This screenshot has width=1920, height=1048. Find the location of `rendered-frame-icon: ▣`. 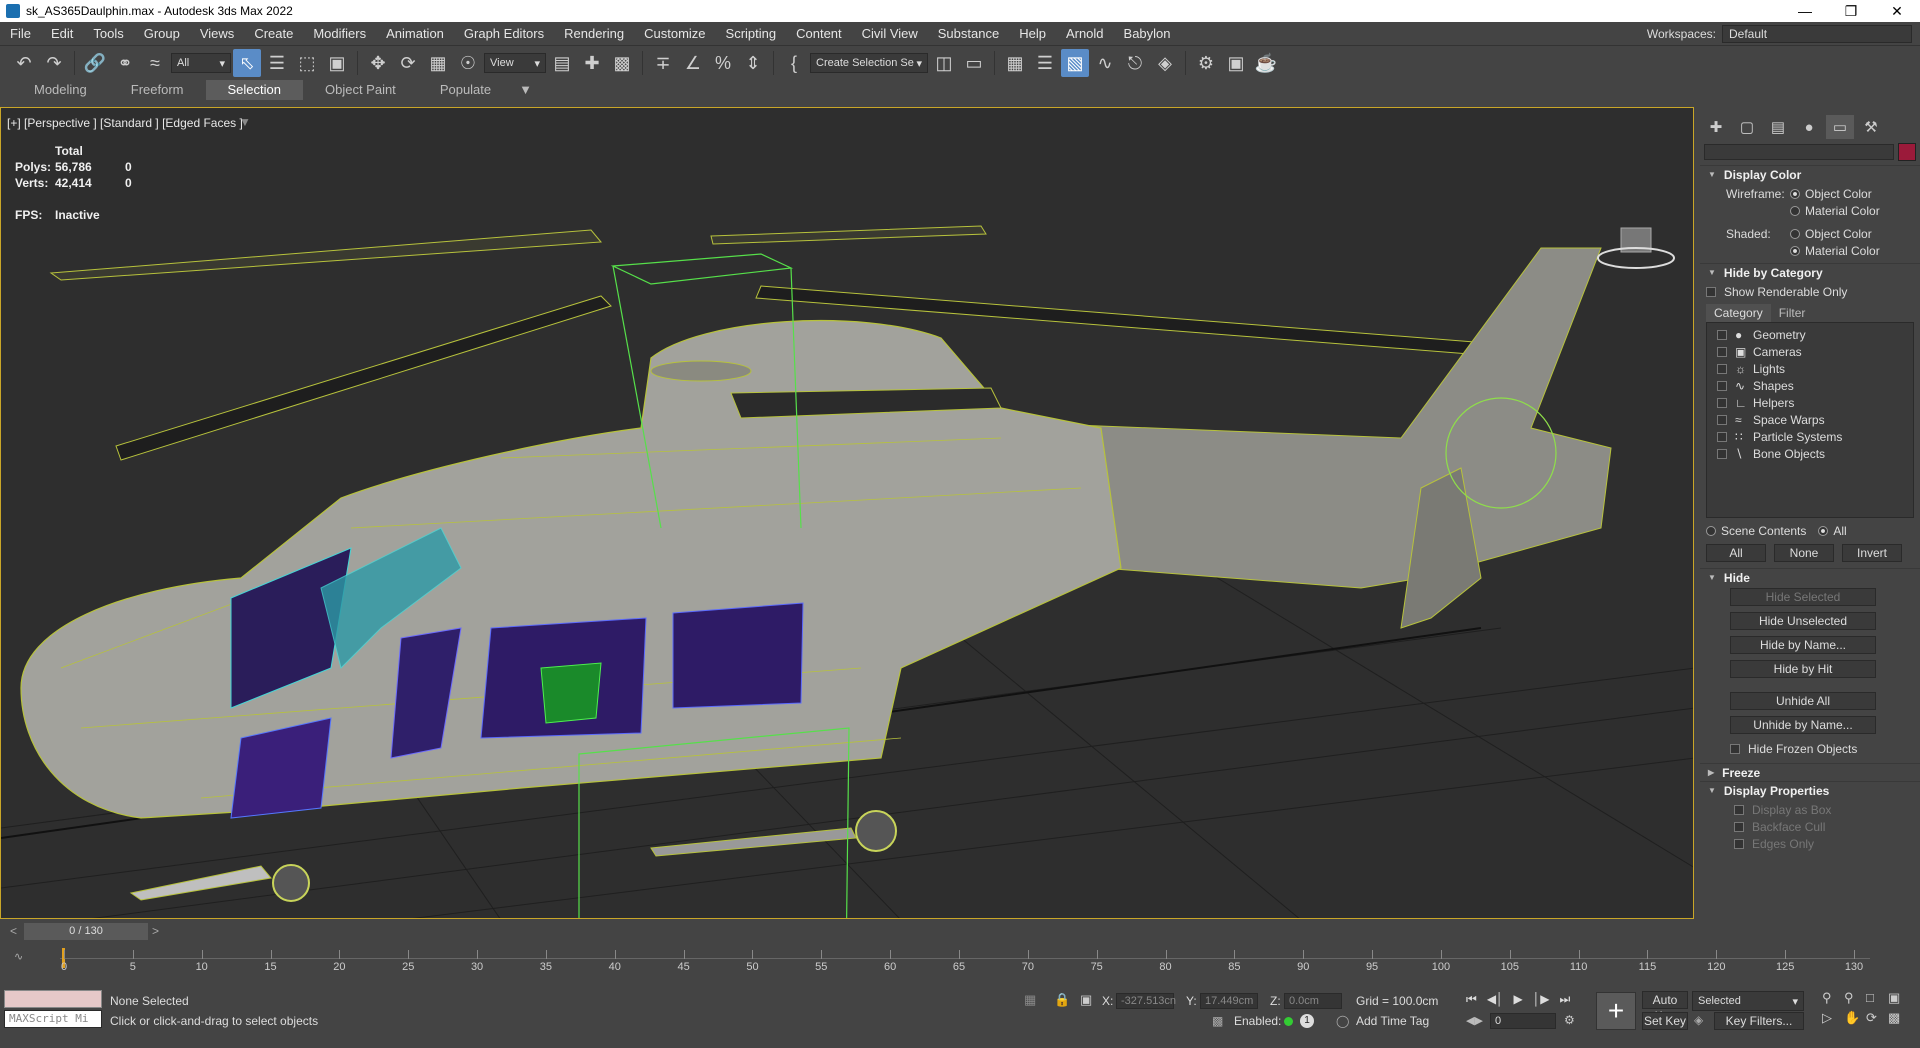

rendered-frame-icon: ▣ is located at coordinates (1236, 63).